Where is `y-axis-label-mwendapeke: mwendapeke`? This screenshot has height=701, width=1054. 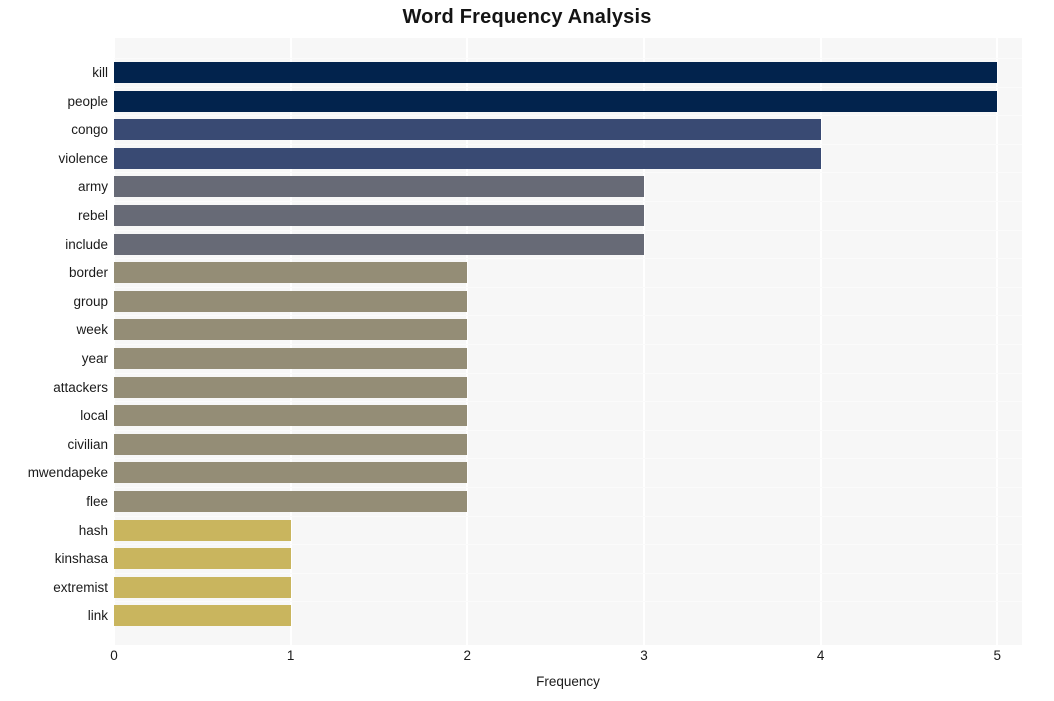
y-axis-label-mwendapeke: mwendapeke is located at coordinates (67, 472).